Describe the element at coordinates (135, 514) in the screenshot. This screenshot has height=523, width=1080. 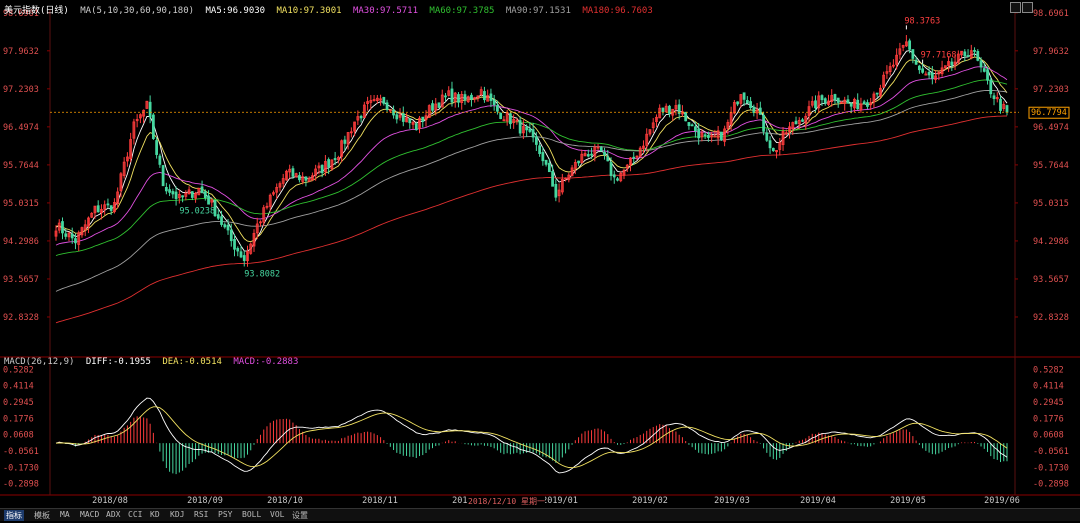
I see `tab-cci: CCI` at that location.